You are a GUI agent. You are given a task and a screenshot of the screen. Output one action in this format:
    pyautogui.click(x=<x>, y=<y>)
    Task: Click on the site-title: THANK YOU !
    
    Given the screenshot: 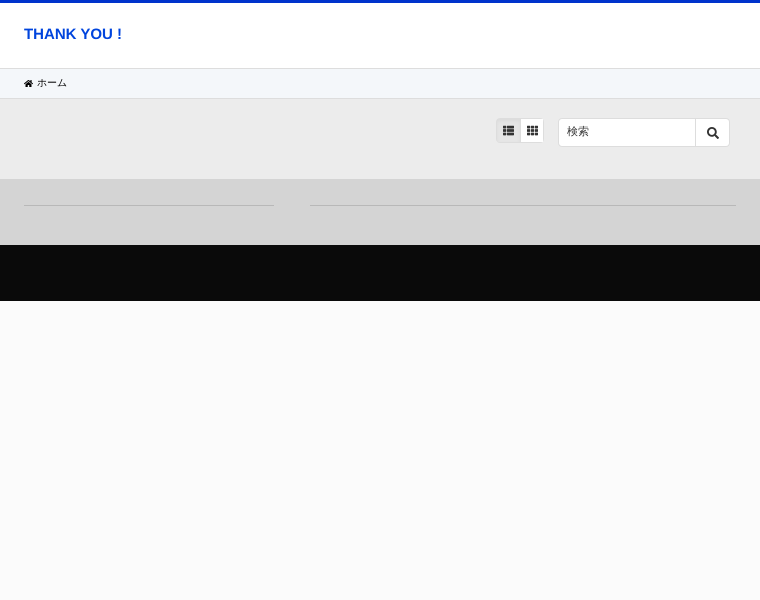 What is the action you would take?
    pyautogui.click(x=73, y=35)
    